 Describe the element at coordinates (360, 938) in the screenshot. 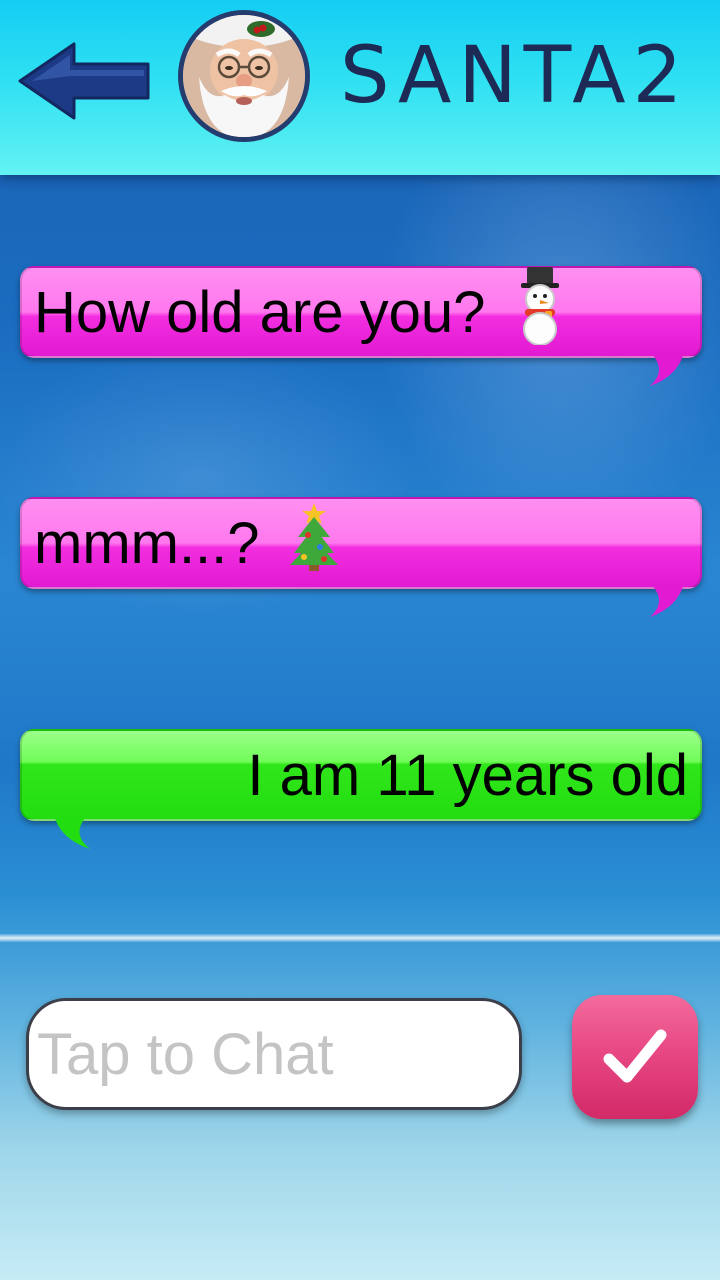

I see `composer-divider` at that location.